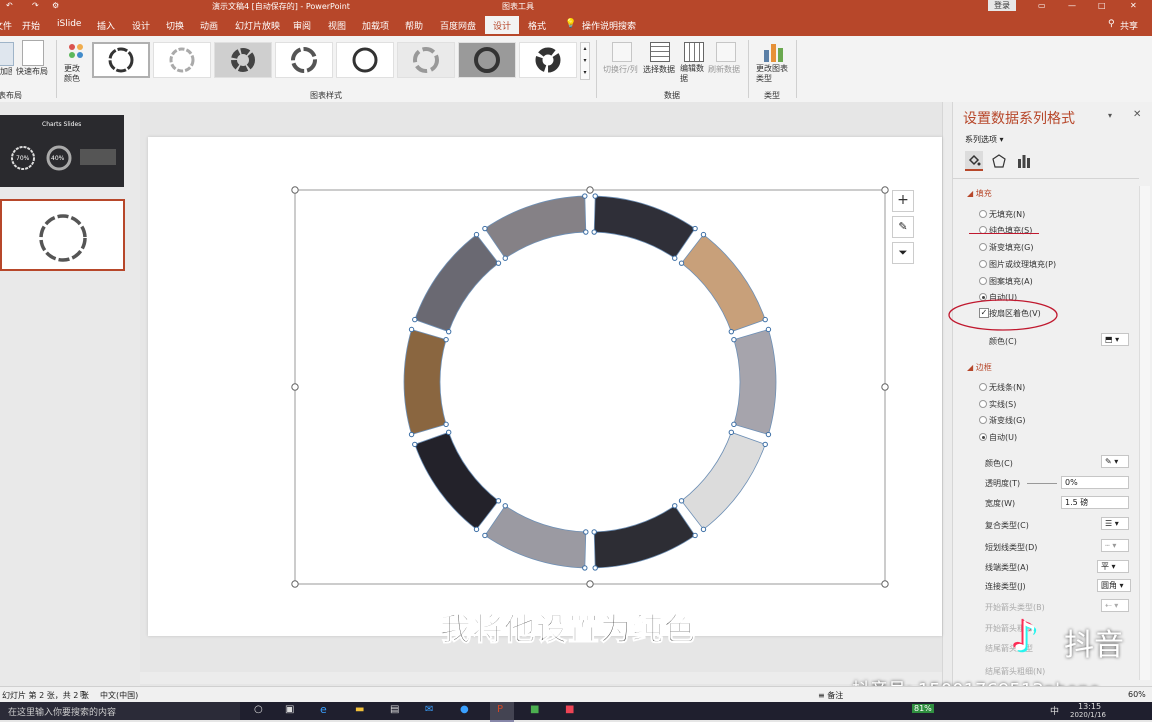 Image resolution: width=1152 pixels, height=722 pixels. I want to click on series-options-dropdown: 系列选项 ▾, so click(984, 139).